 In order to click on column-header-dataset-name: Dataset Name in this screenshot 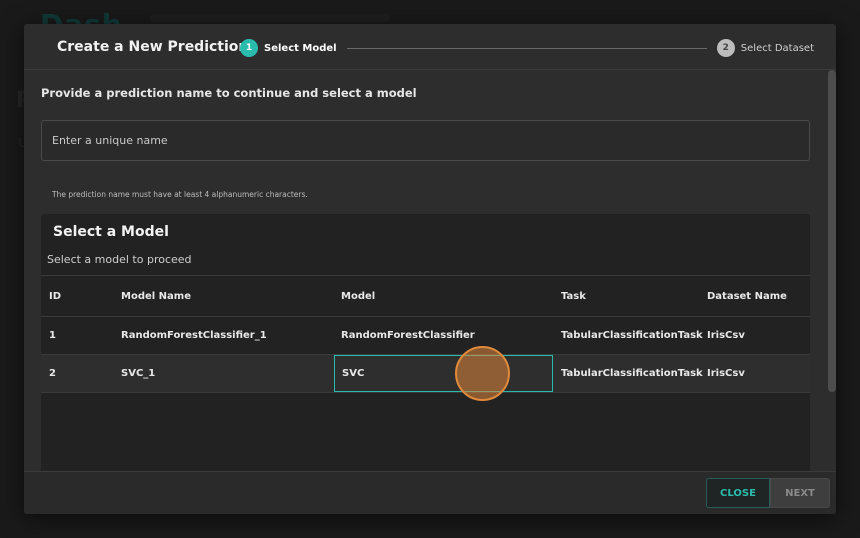, I will do `click(747, 296)`.